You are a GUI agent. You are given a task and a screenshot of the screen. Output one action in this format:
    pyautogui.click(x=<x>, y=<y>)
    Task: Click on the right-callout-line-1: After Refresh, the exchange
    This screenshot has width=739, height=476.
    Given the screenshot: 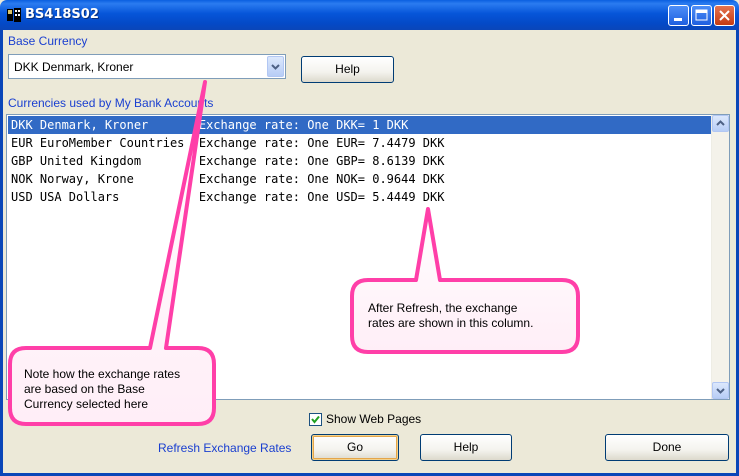 What is the action you would take?
    pyautogui.click(x=443, y=308)
    